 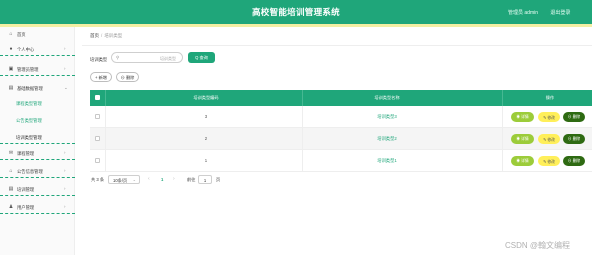 What do you see at coordinates (101, 77) in the screenshot?
I see `add-button: + 新增` at bounding box center [101, 77].